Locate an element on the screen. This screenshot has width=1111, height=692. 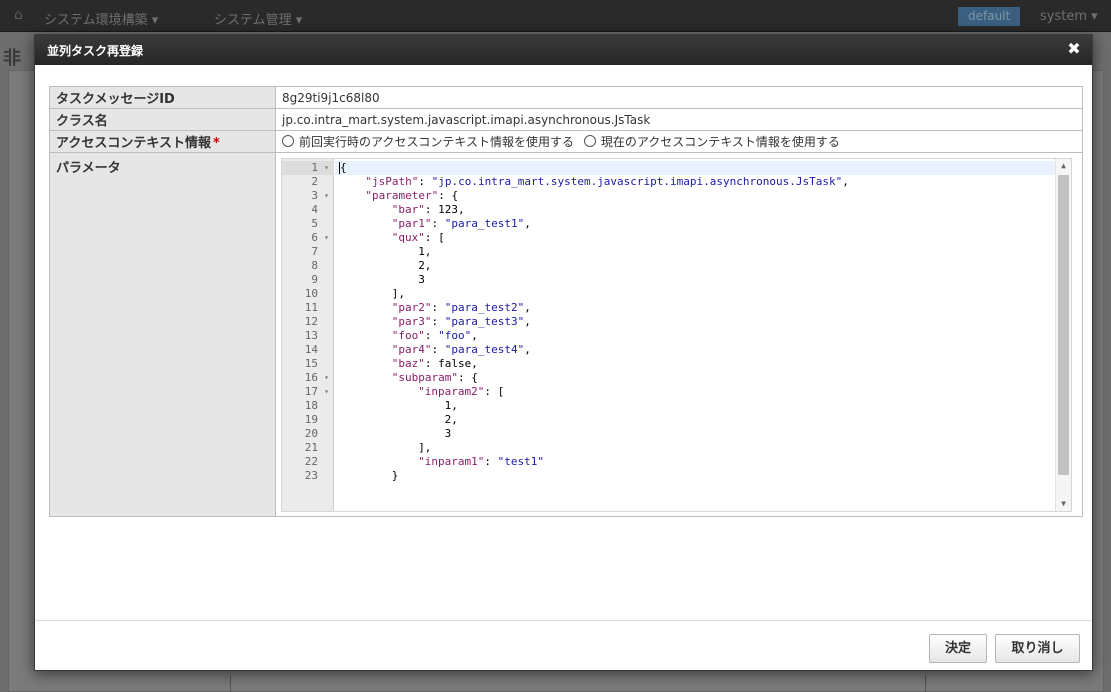
line-number-text: 3 is located at coordinates (314, 195).